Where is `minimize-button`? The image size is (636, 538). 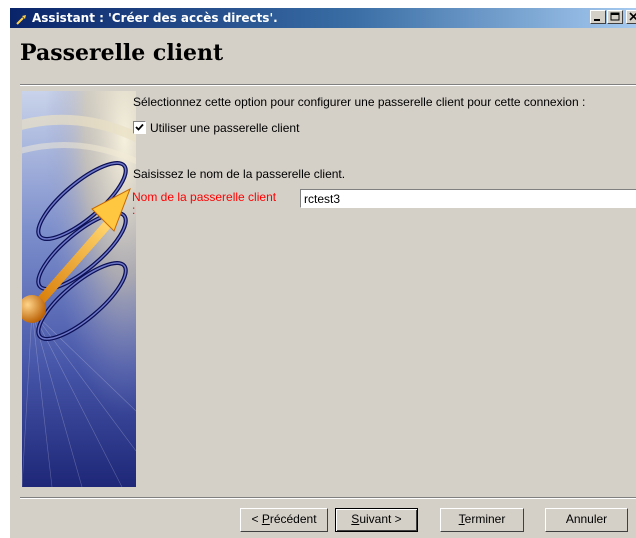 minimize-button is located at coordinates (598, 17).